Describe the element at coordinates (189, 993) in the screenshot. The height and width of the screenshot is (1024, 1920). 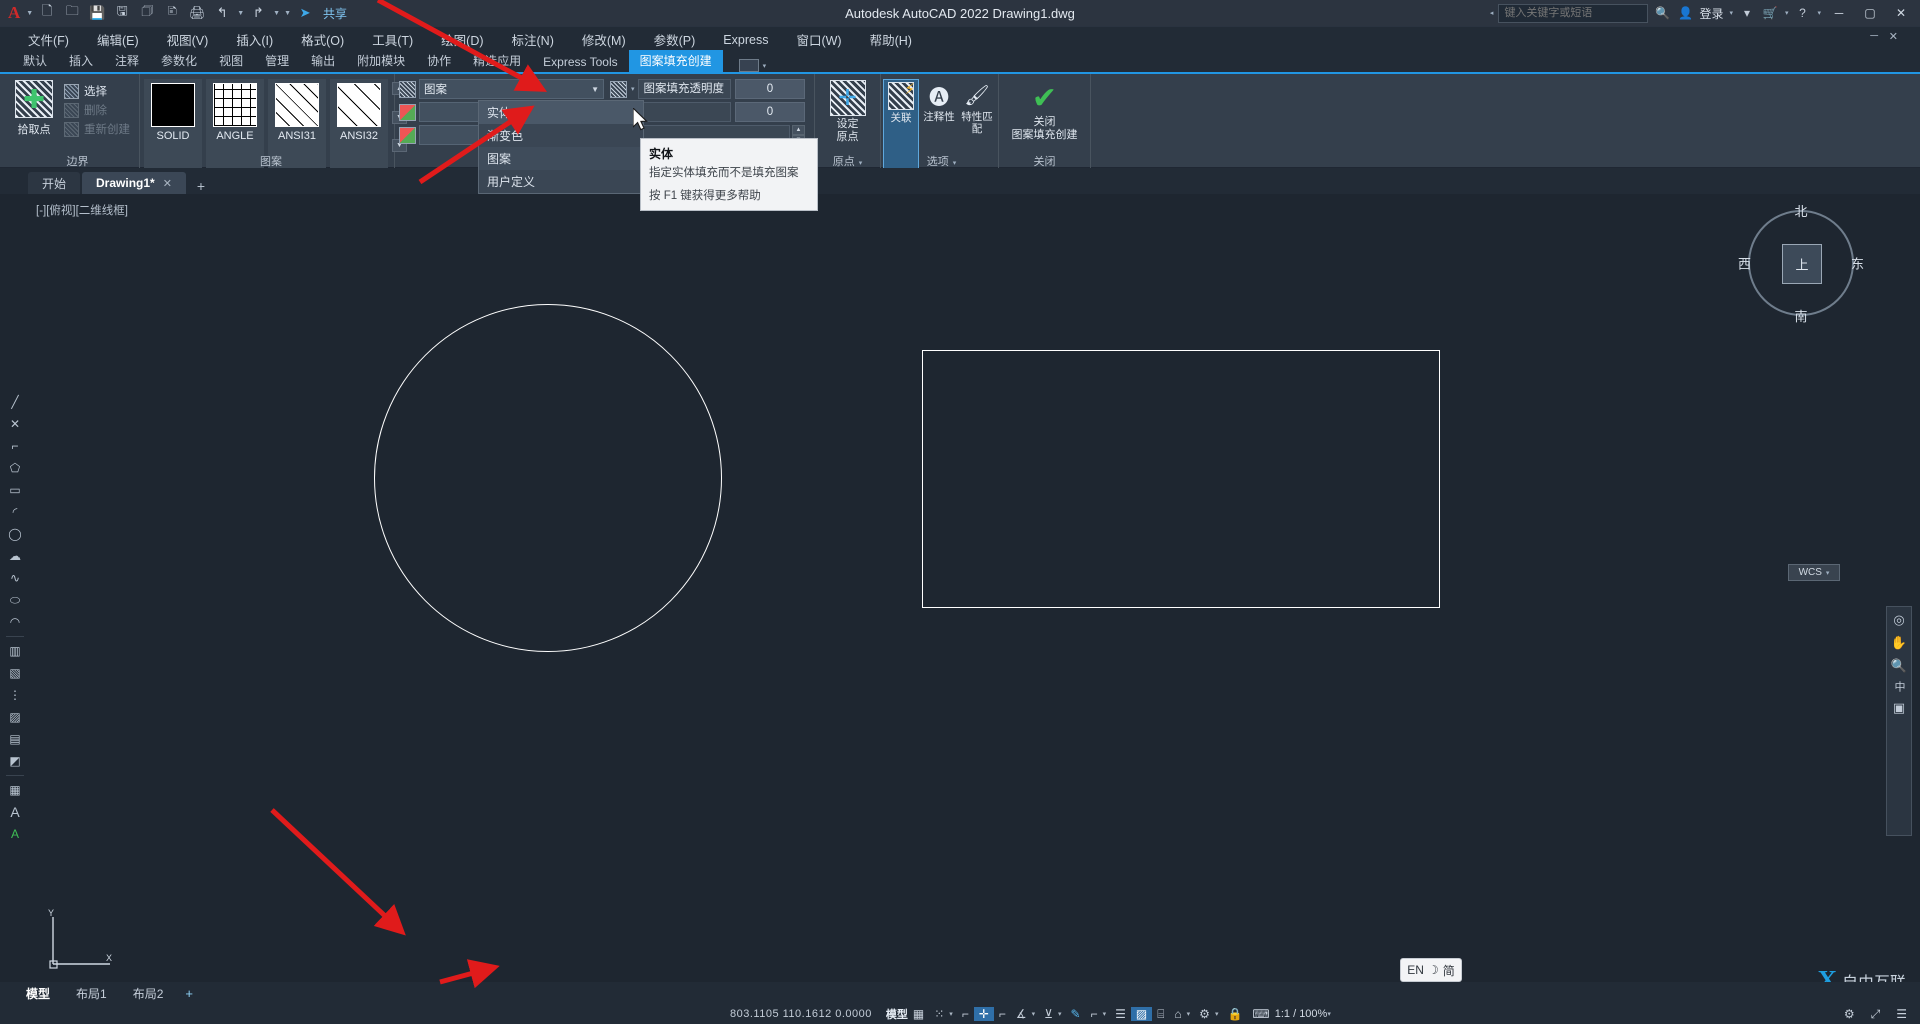
I see `new-layout-button: +` at that location.